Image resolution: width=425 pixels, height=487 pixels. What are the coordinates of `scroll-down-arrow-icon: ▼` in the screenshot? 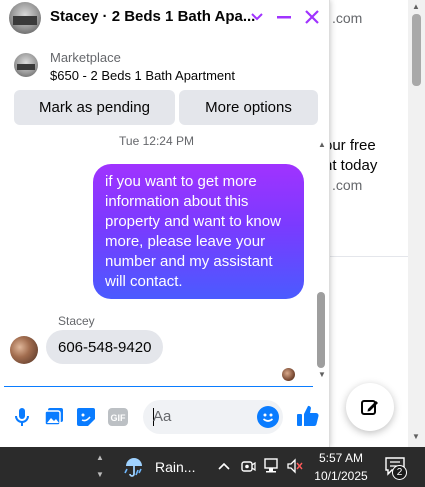 It's located at (416, 436).